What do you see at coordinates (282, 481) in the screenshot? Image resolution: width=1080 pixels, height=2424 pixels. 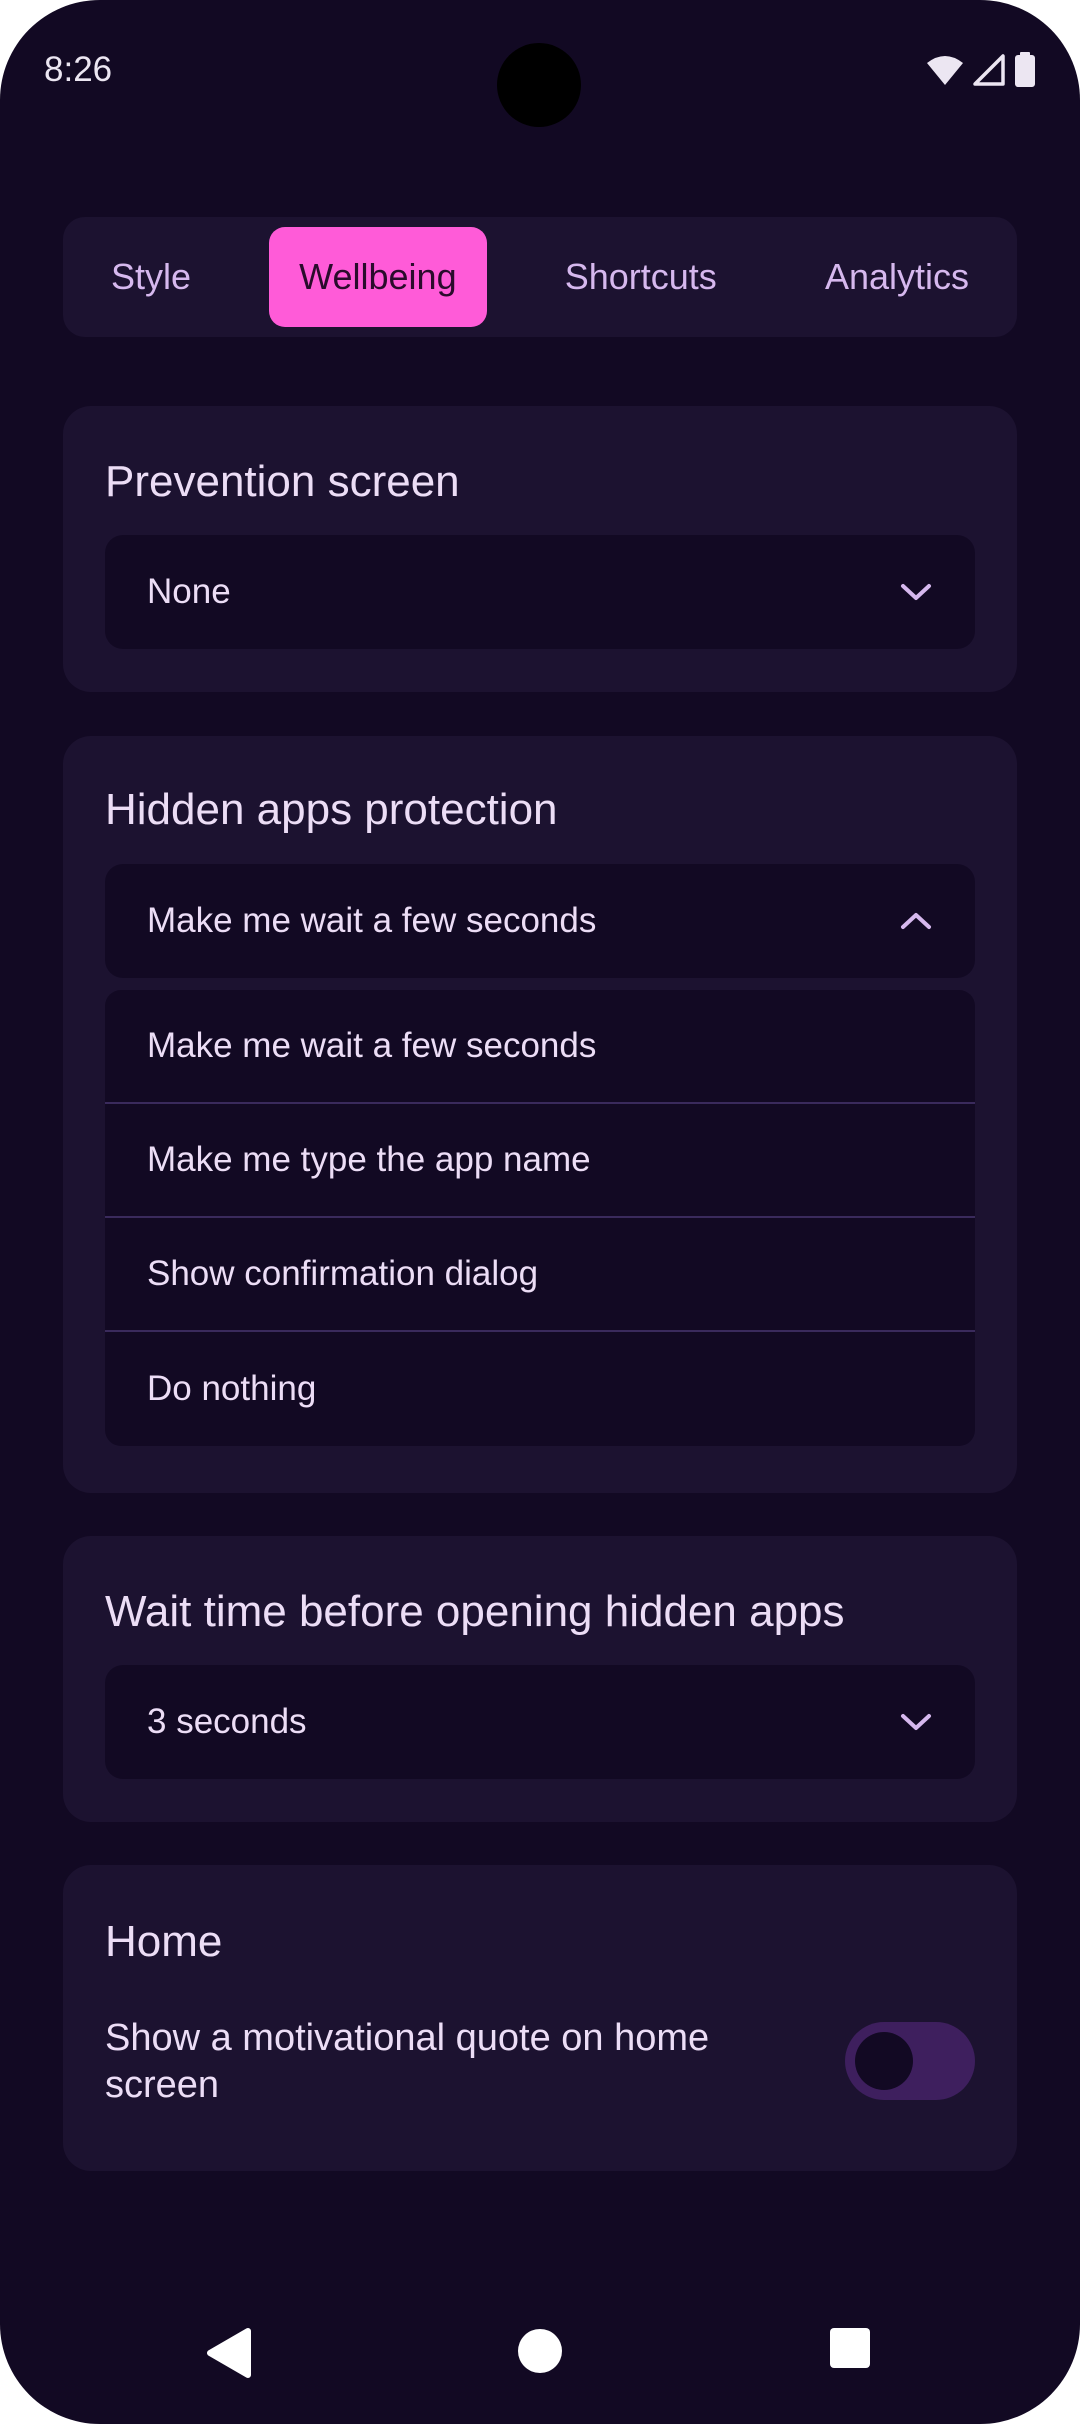 I see `prevention-title: Prevention screen` at bounding box center [282, 481].